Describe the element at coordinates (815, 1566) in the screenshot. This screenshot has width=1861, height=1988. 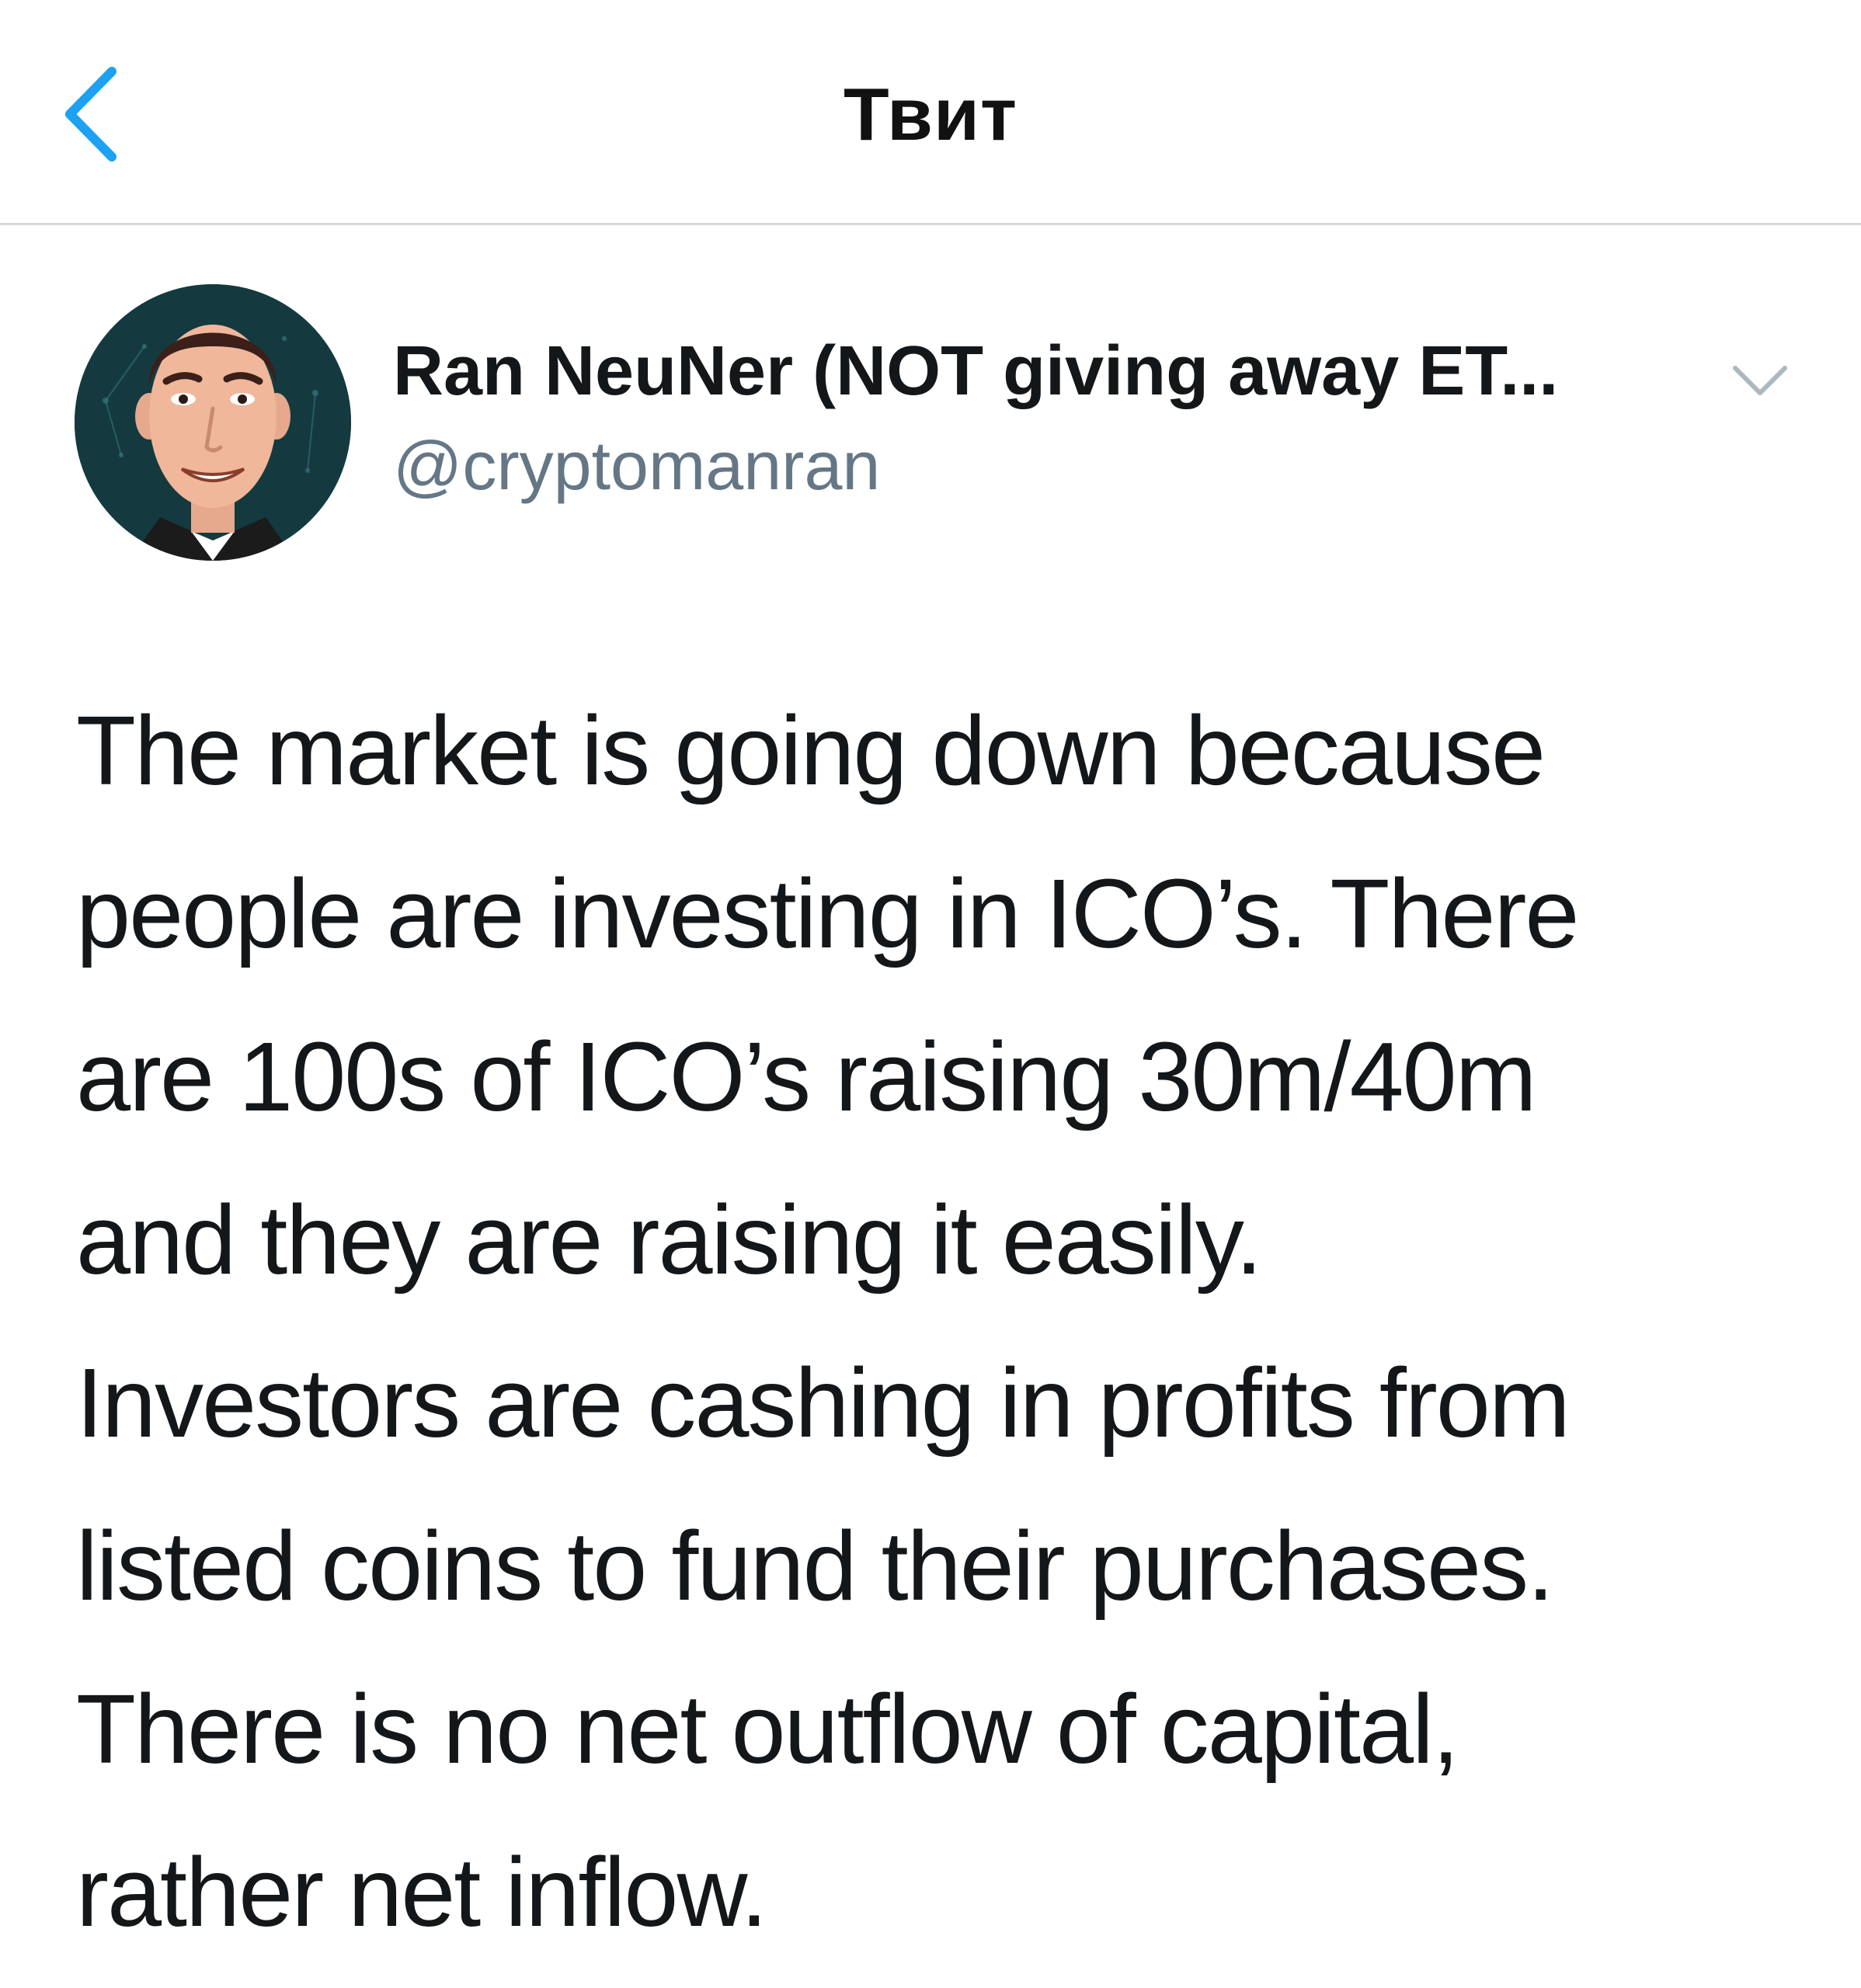
I see `tweet-line: listed coins to fund their purchases.` at that location.